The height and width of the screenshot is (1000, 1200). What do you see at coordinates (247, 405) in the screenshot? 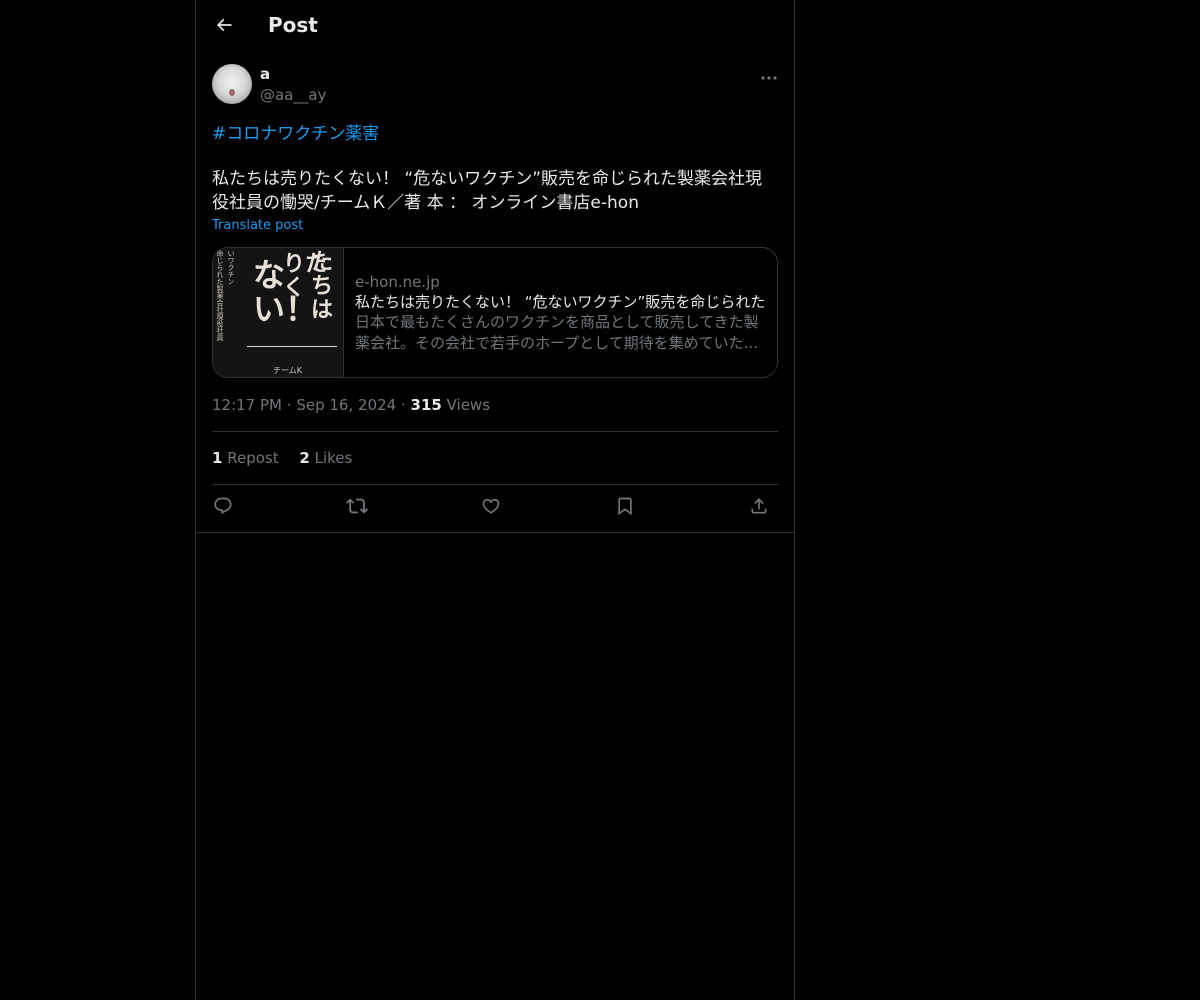
I see `post-time: 12:17 PM` at bounding box center [247, 405].